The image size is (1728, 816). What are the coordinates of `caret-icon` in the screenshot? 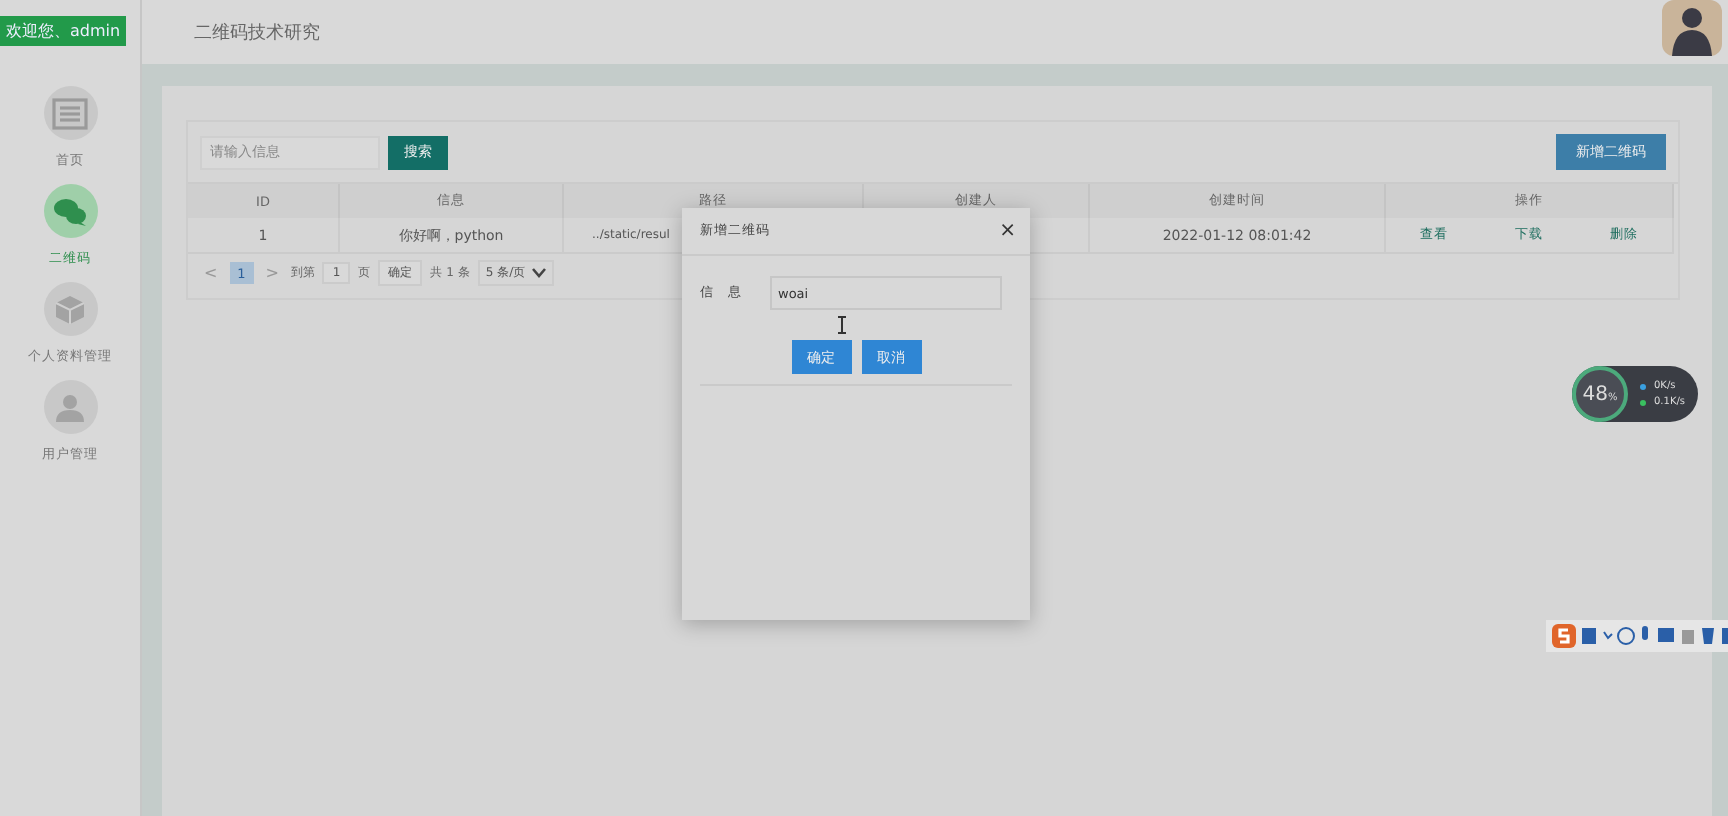 It's located at (538, 273).